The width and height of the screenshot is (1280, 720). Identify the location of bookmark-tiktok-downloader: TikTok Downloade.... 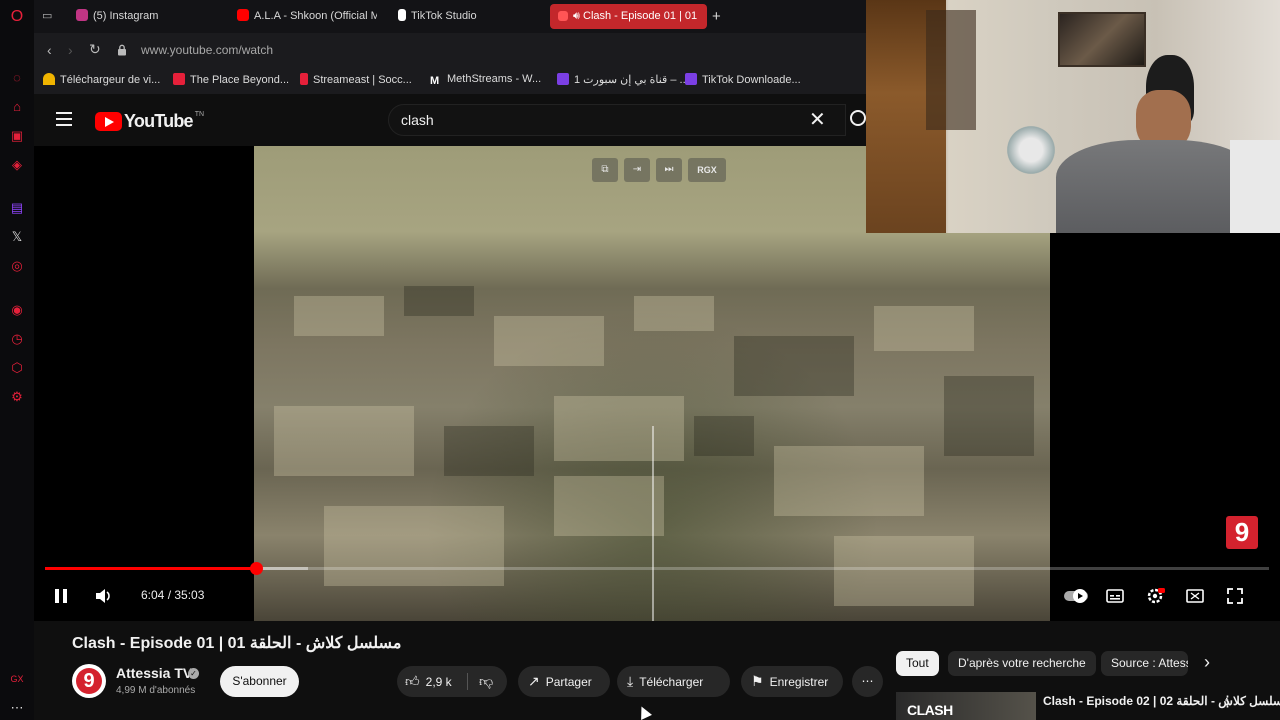
(743, 79).